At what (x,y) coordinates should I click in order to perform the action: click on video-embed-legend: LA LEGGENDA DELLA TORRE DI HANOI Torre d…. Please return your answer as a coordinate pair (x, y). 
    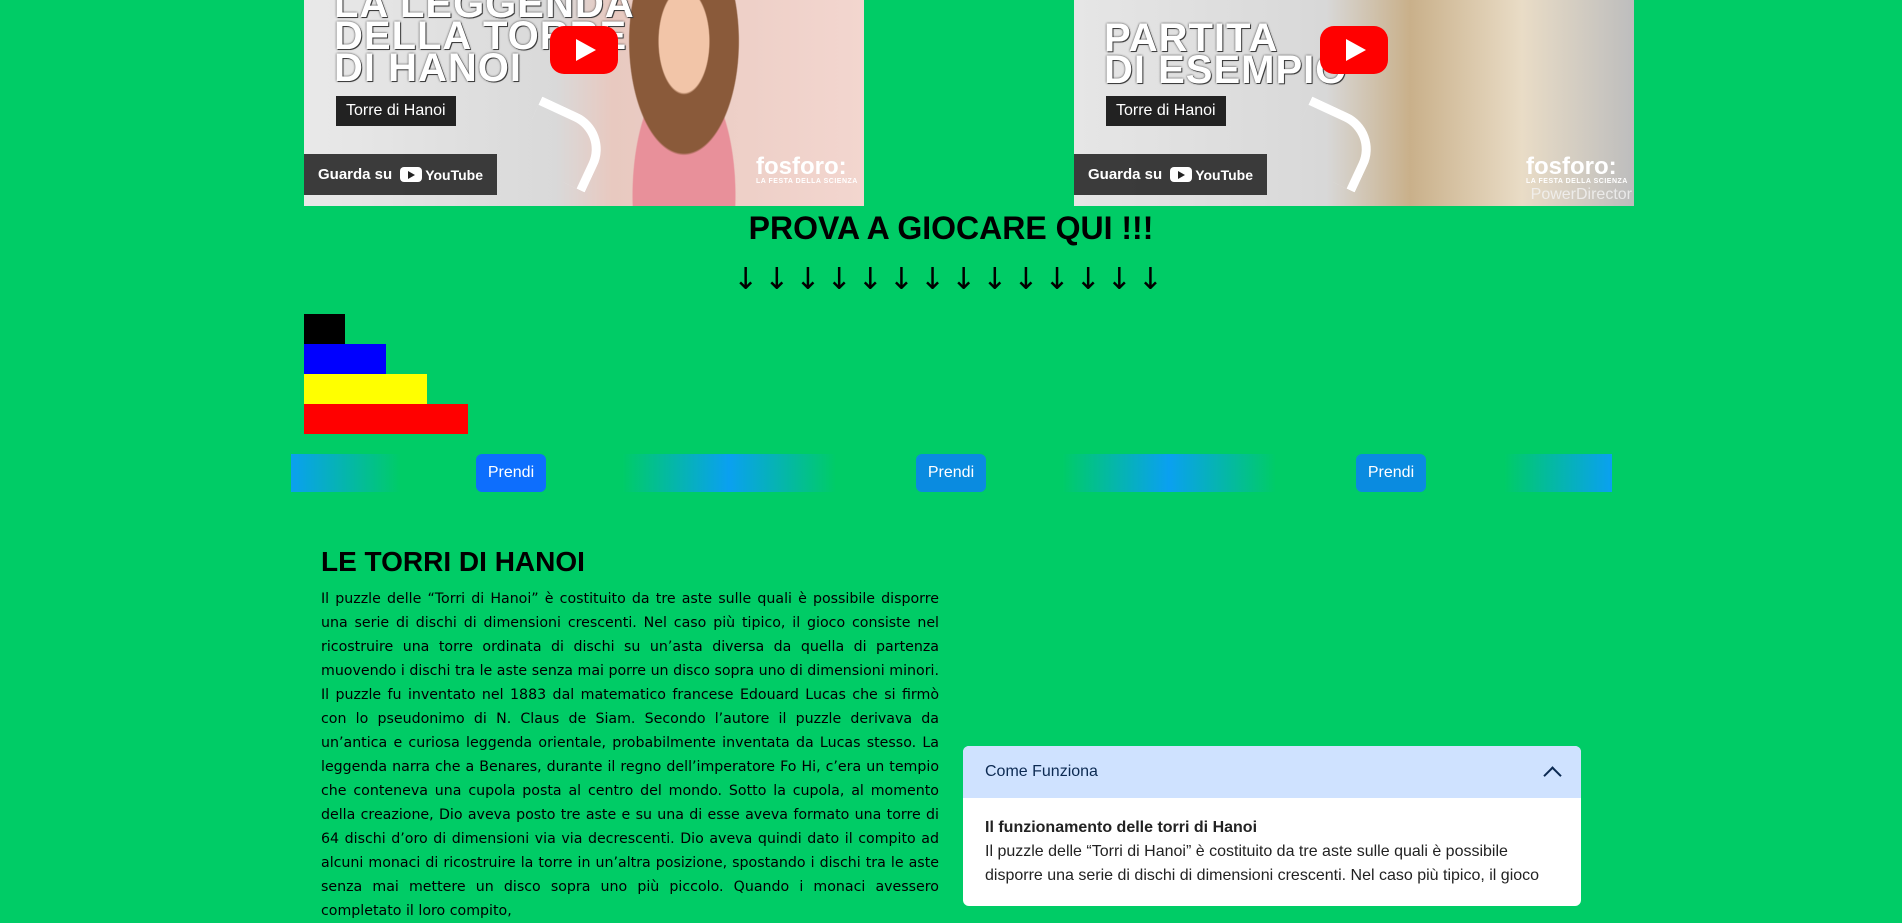
    Looking at the image, I should click on (584, 103).